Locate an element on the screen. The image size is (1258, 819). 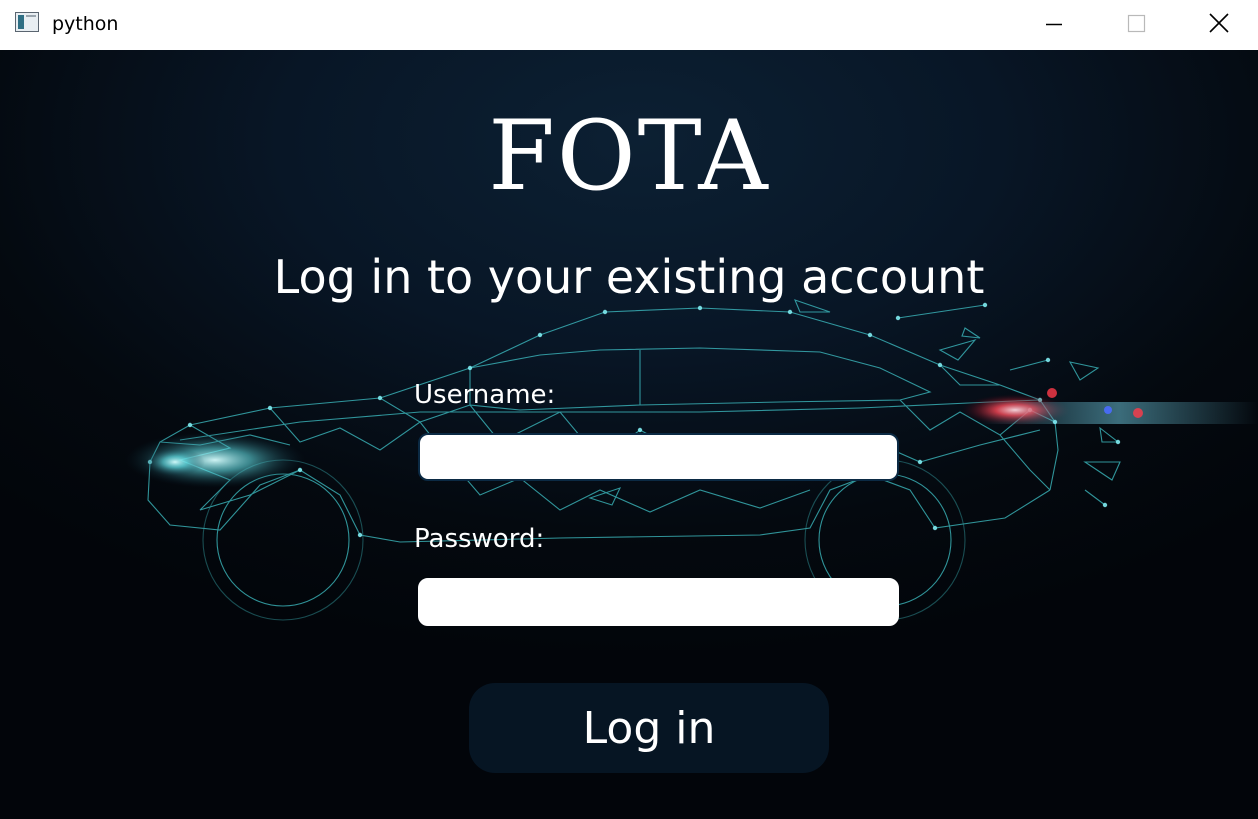
window-titlebar: python is located at coordinates (629, 25).